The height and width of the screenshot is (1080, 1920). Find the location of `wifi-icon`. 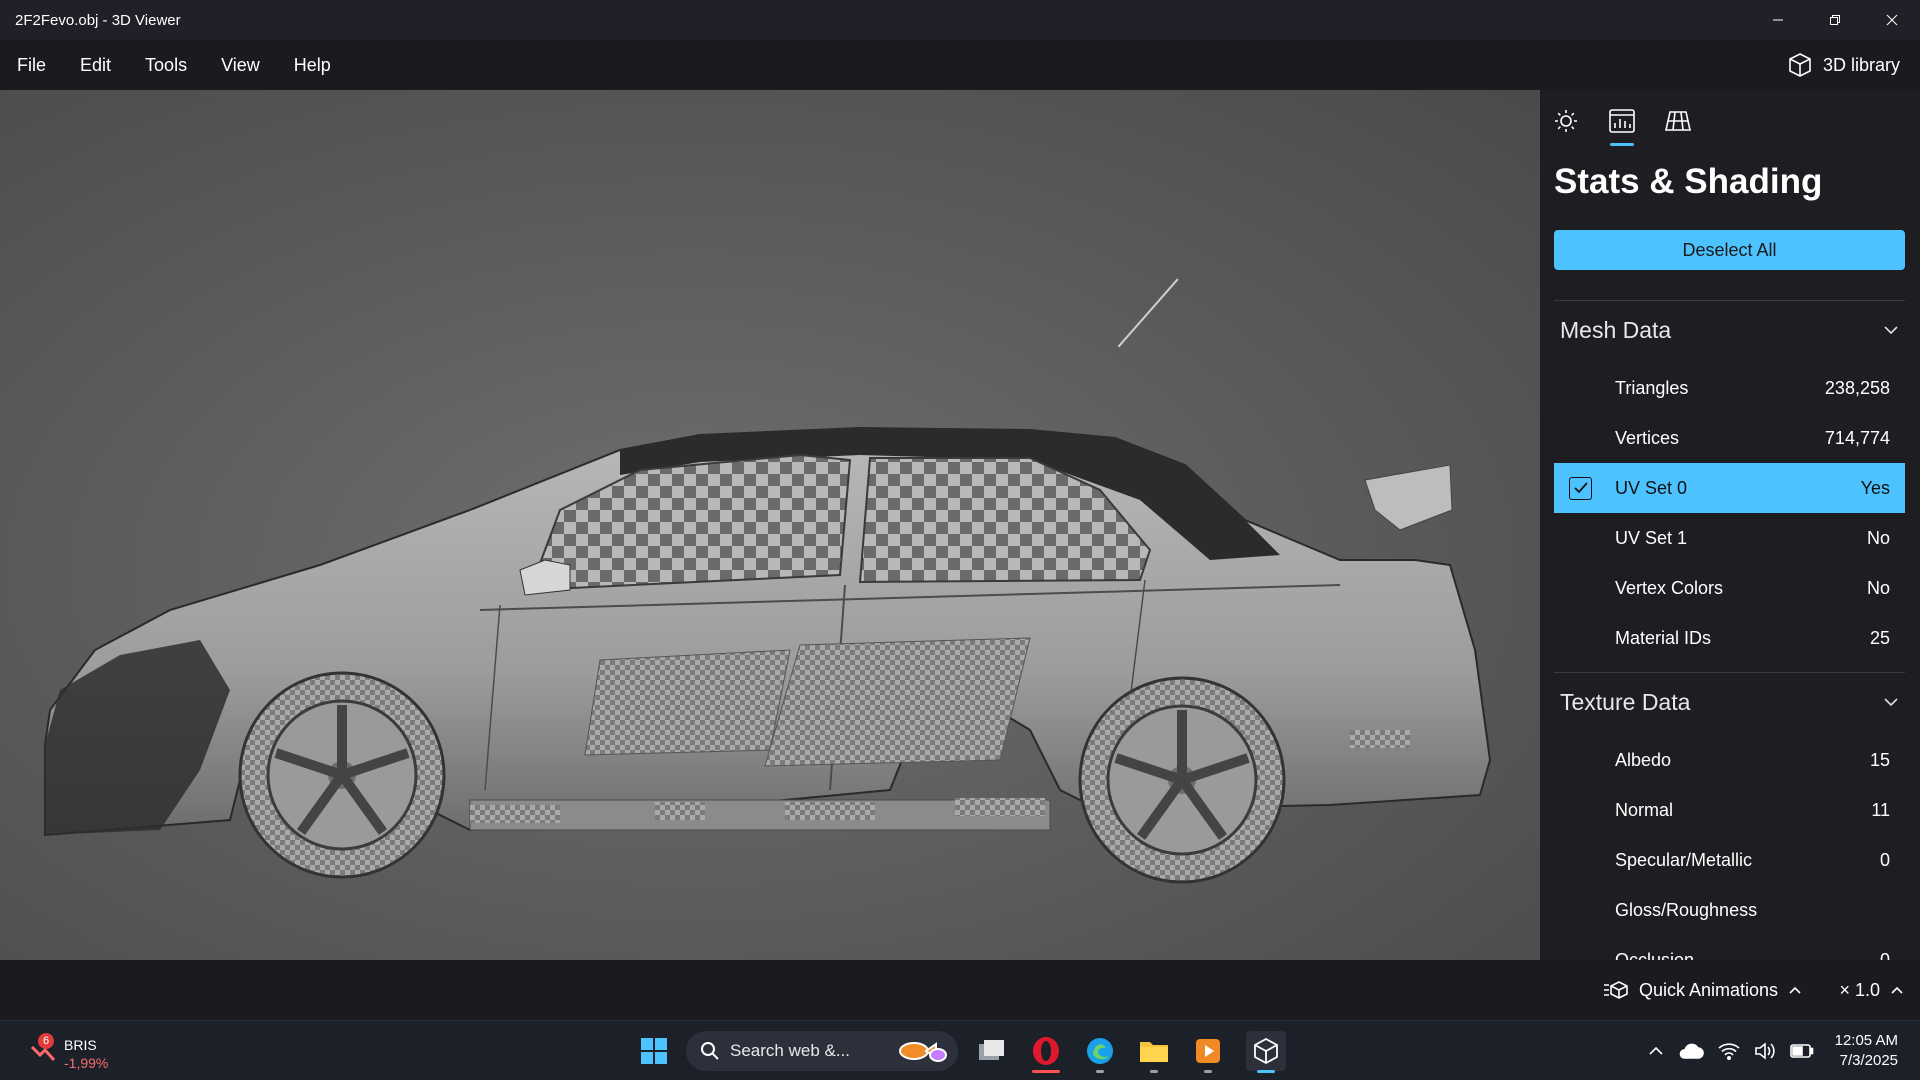

wifi-icon is located at coordinates (1729, 1051).